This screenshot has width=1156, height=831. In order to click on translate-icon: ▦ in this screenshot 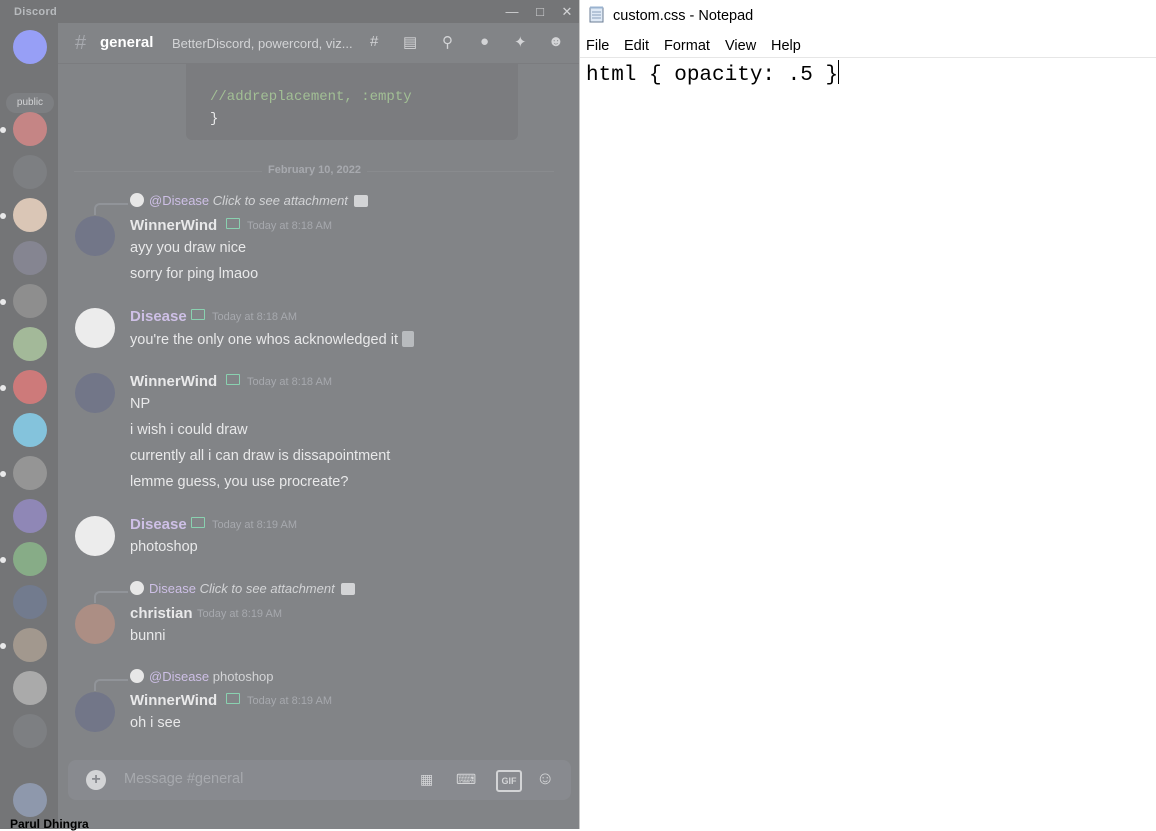, I will do `click(426, 779)`.